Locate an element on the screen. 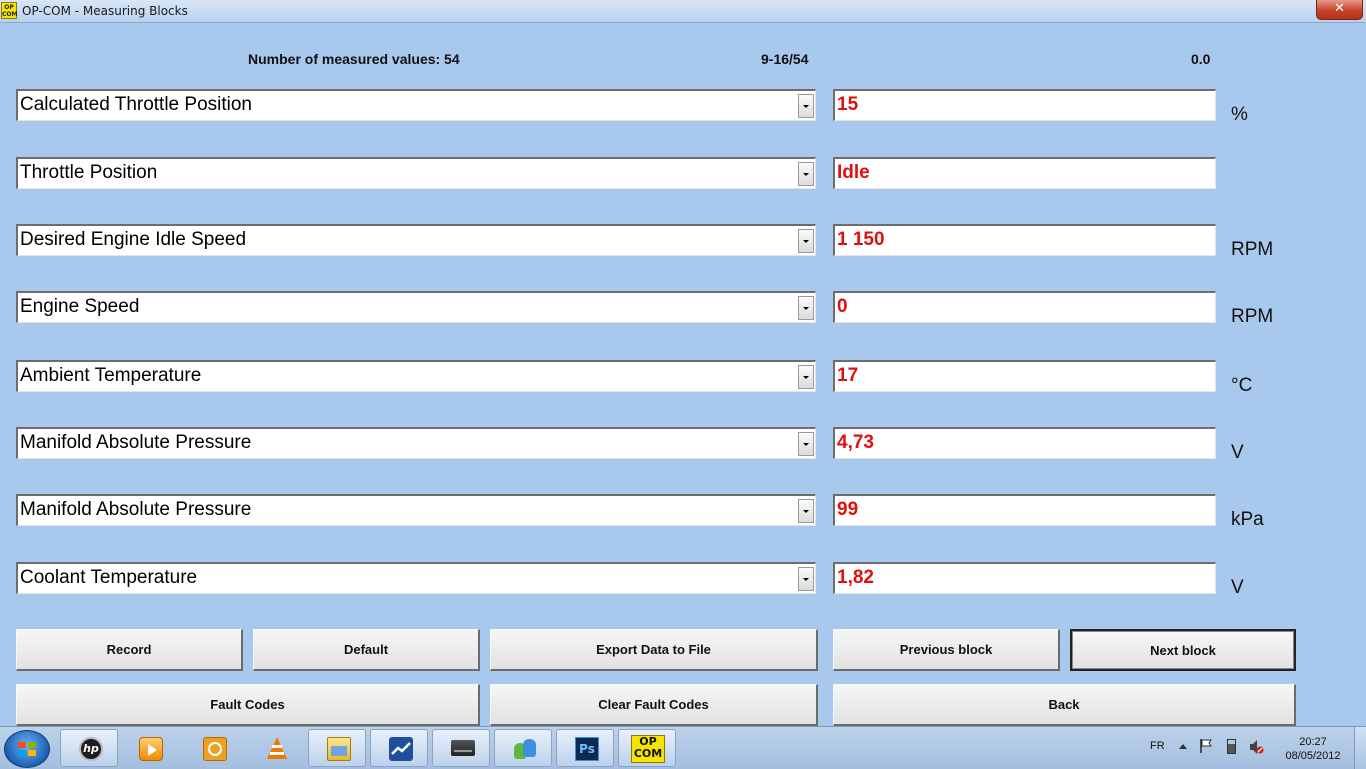 Image resolution: width=1366 pixels, height=769 pixels. title-bar: OP COM OP-COM - Measuring Blocks ✕ is located at coordinates (683, 11).